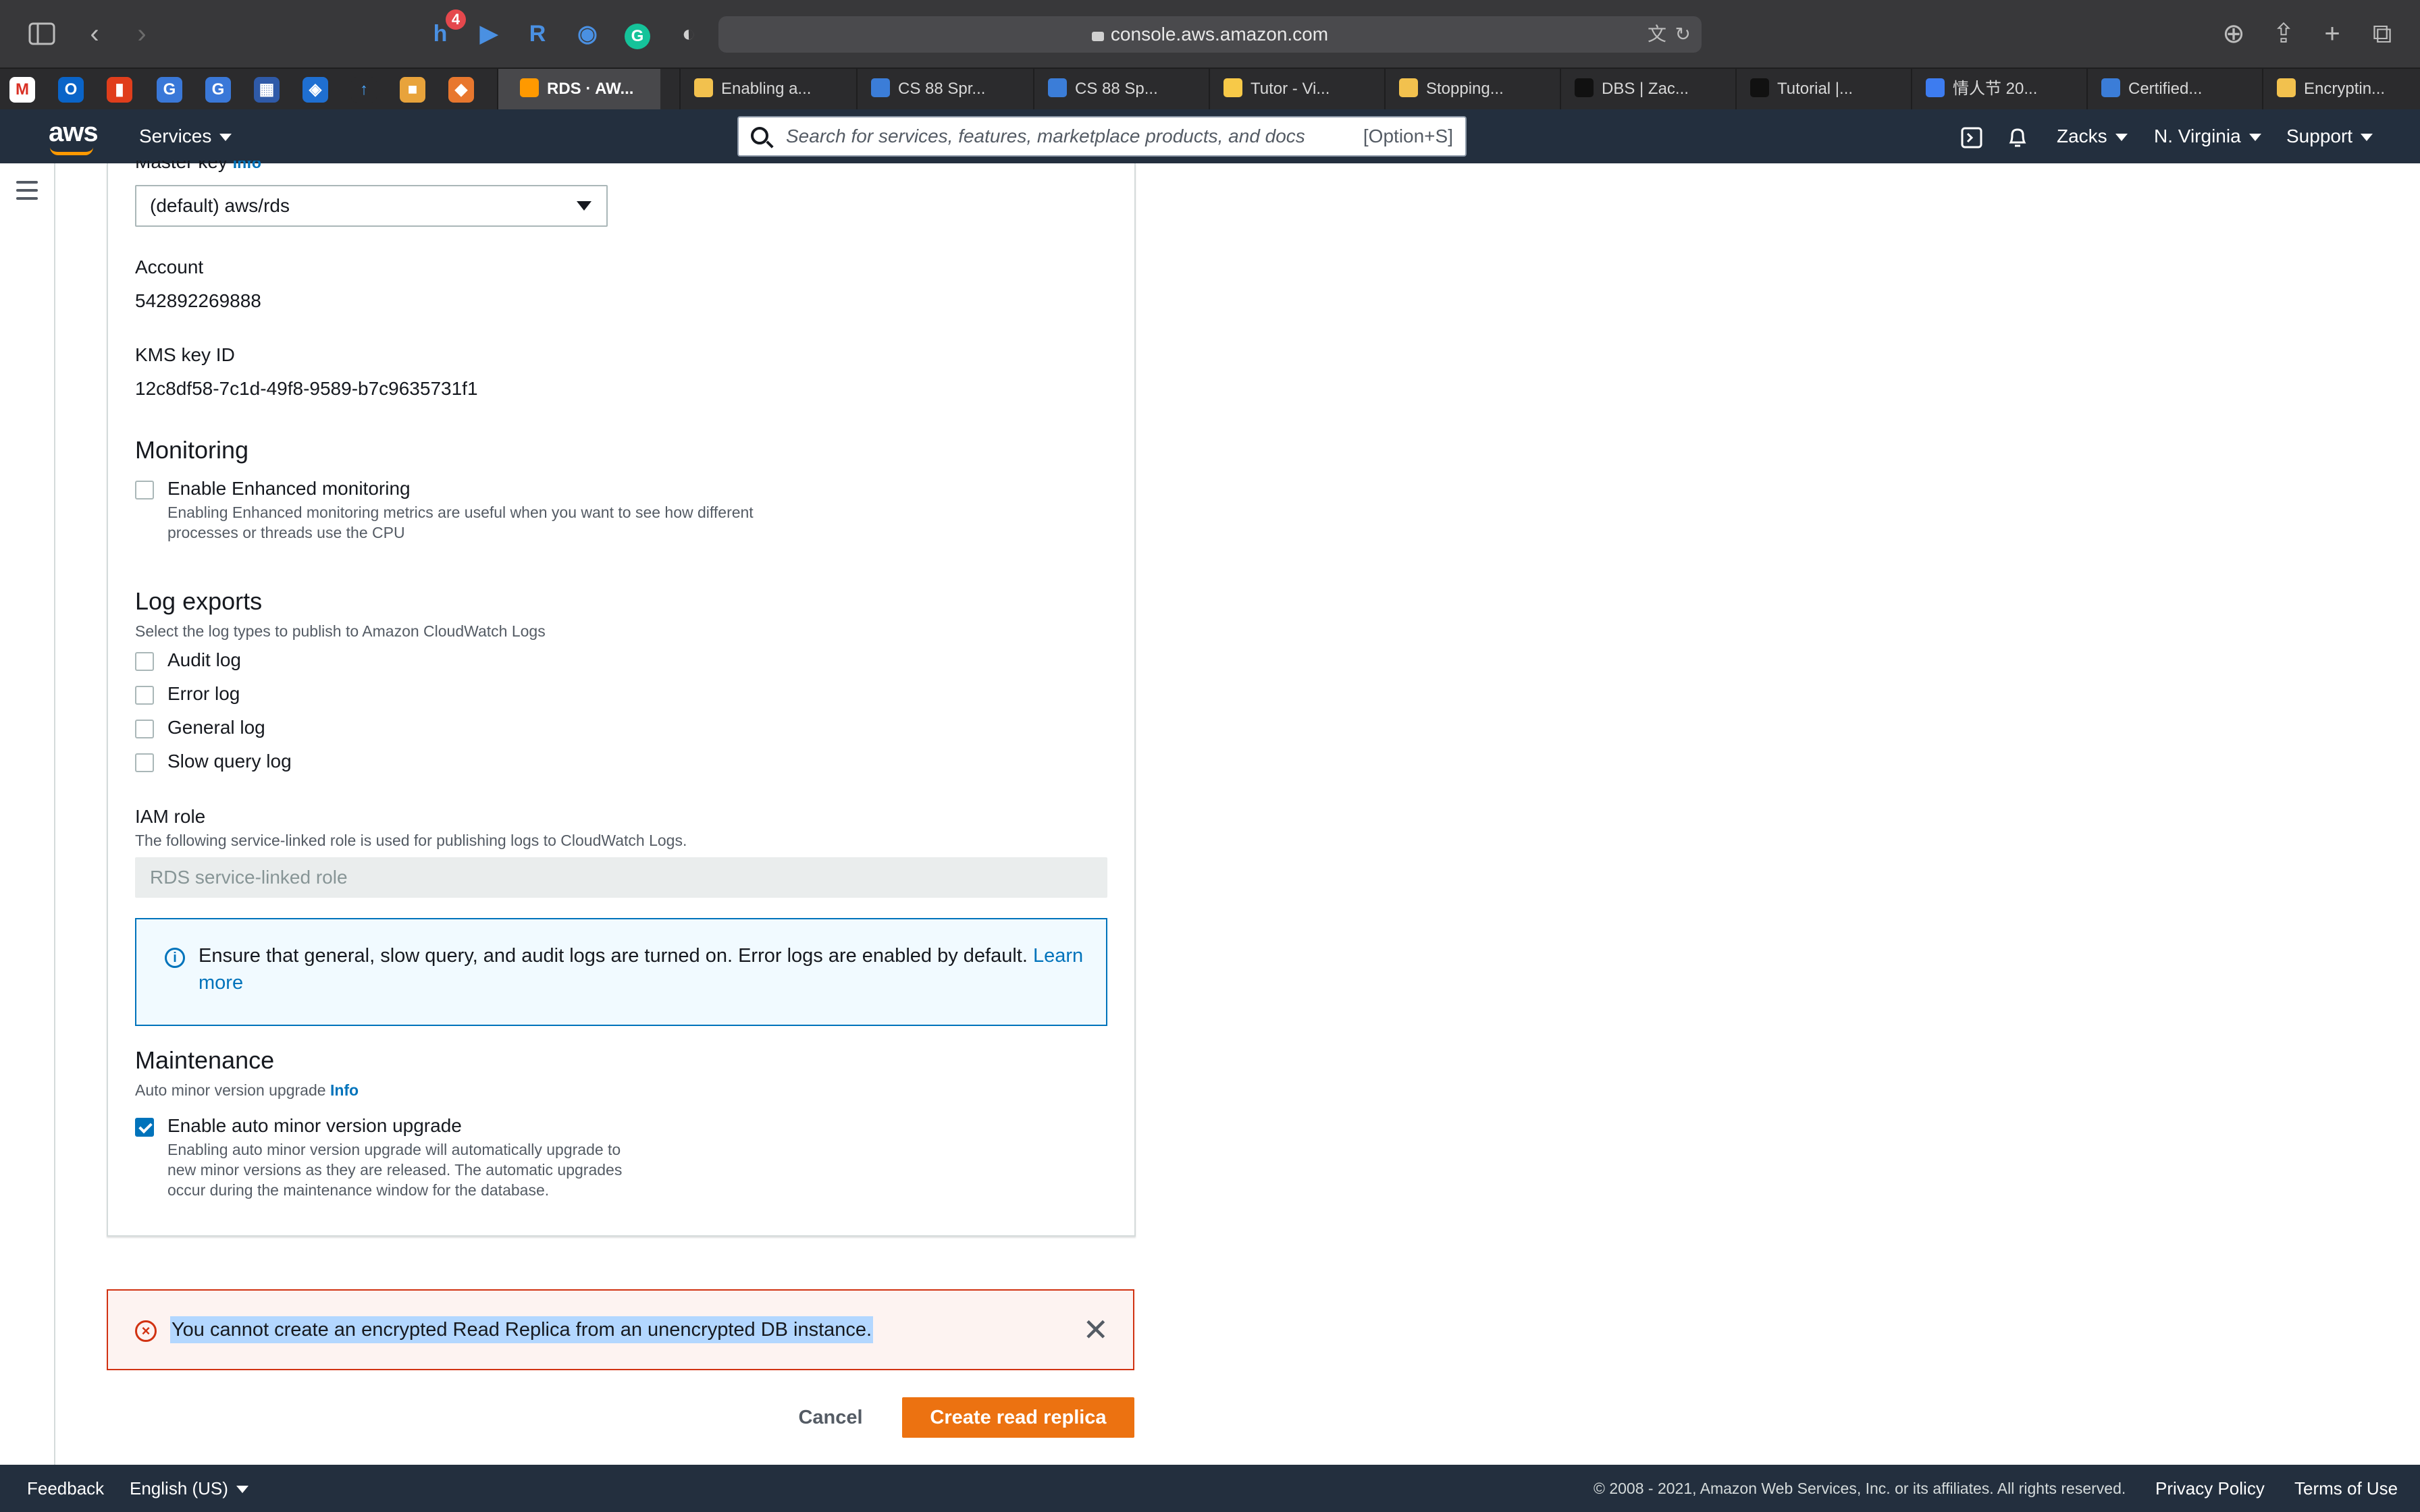 Image resolution: width=2420 pixels, height=1512 pixels. I want to click on pinned-cube-icon: ◆, so click(461, 90).